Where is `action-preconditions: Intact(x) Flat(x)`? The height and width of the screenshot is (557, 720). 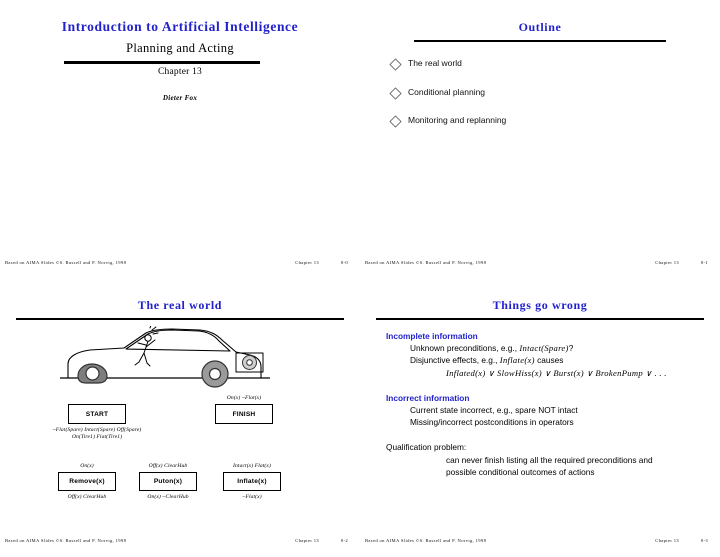
action-preconditions: Intact(x) Flat(x) is located at coordinates (252, 466).